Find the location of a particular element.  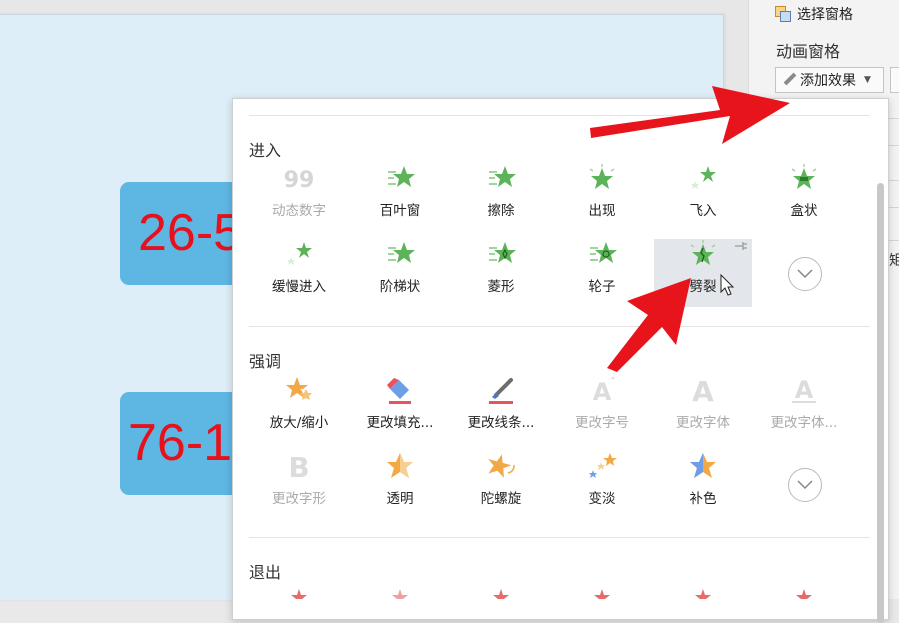

effect-wheel: 轮子 is located at coordinates (602, 273).